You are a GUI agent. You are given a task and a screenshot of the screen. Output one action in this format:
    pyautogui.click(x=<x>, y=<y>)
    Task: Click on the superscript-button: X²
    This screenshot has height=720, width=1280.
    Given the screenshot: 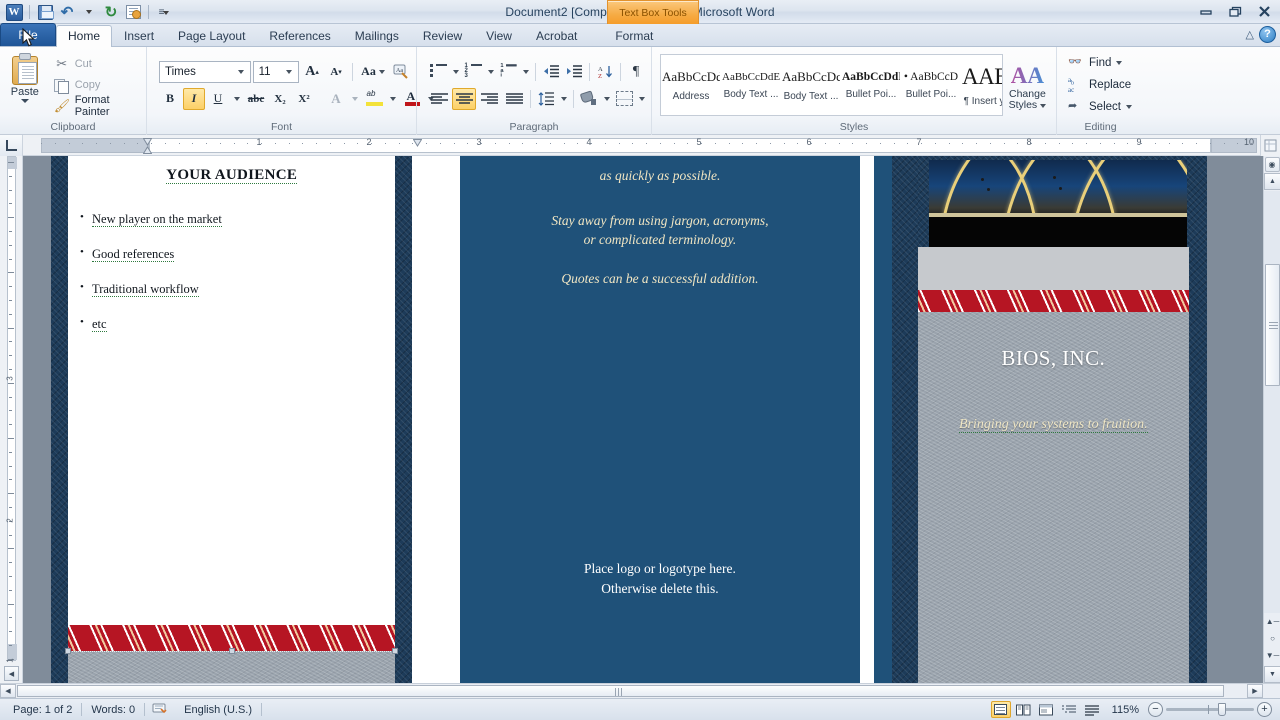 What is the action you would take?
    pyautogui.click(x=304, y=99)
    